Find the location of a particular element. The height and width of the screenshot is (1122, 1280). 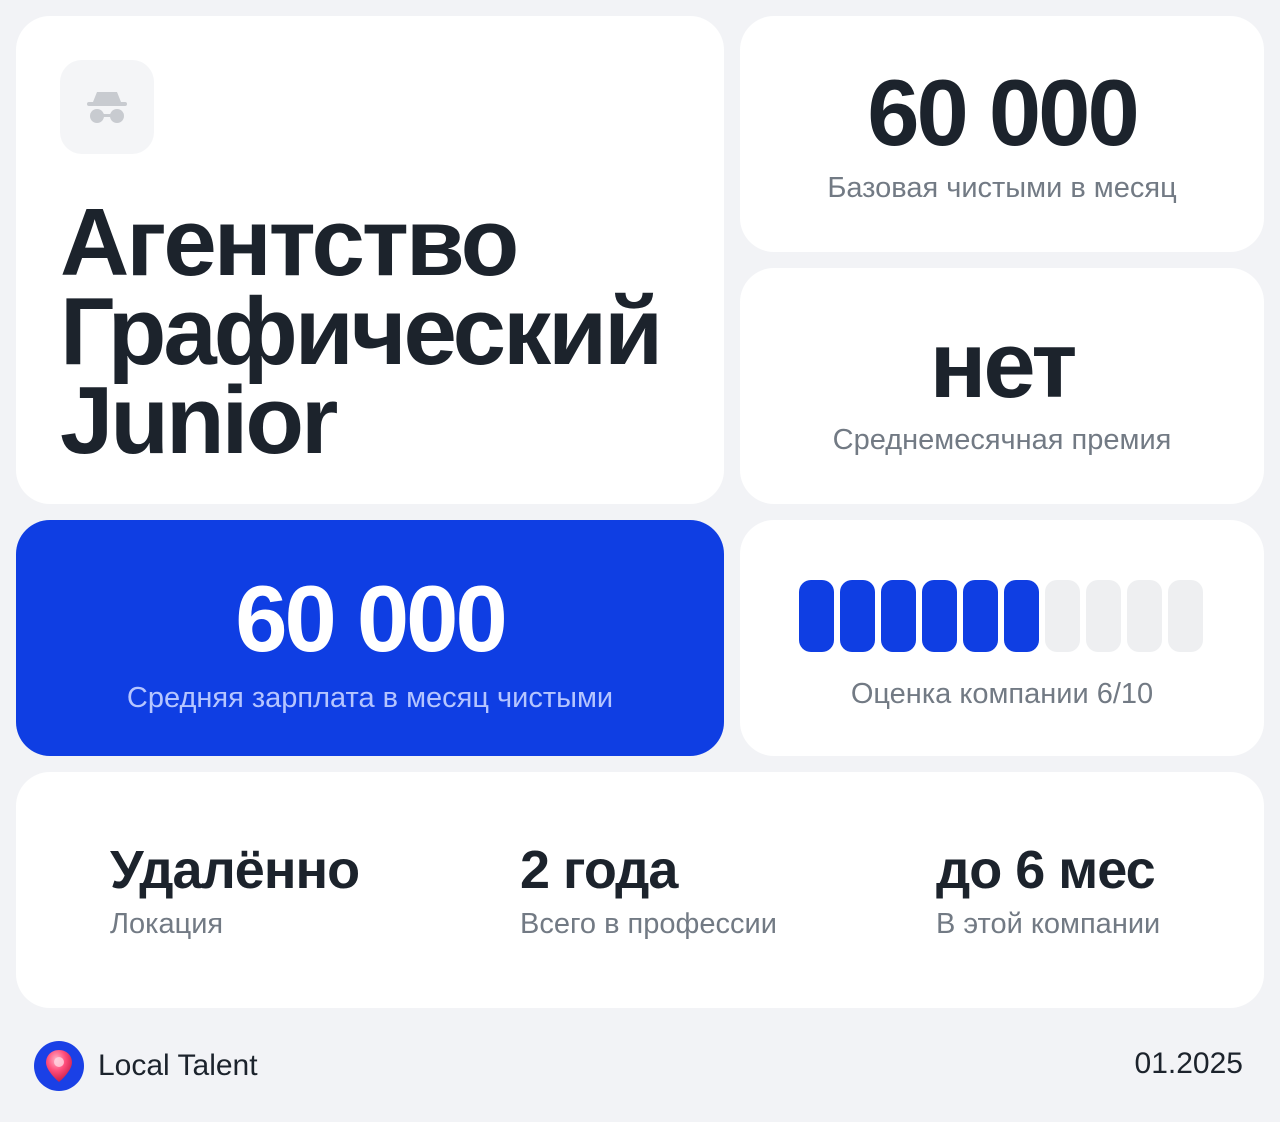

base-salary-card: 60 000 Базовая чистыми в месяц is located at coordinates (1002, 134).